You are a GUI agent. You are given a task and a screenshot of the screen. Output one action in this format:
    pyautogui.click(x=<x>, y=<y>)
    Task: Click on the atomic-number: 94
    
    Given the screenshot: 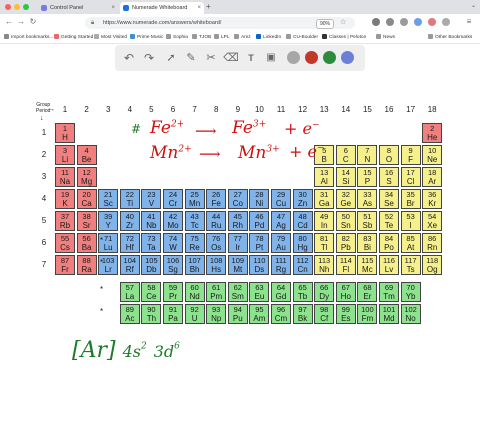 What is the action you would take?
    pyautogui.click(x=237, y=309)
    